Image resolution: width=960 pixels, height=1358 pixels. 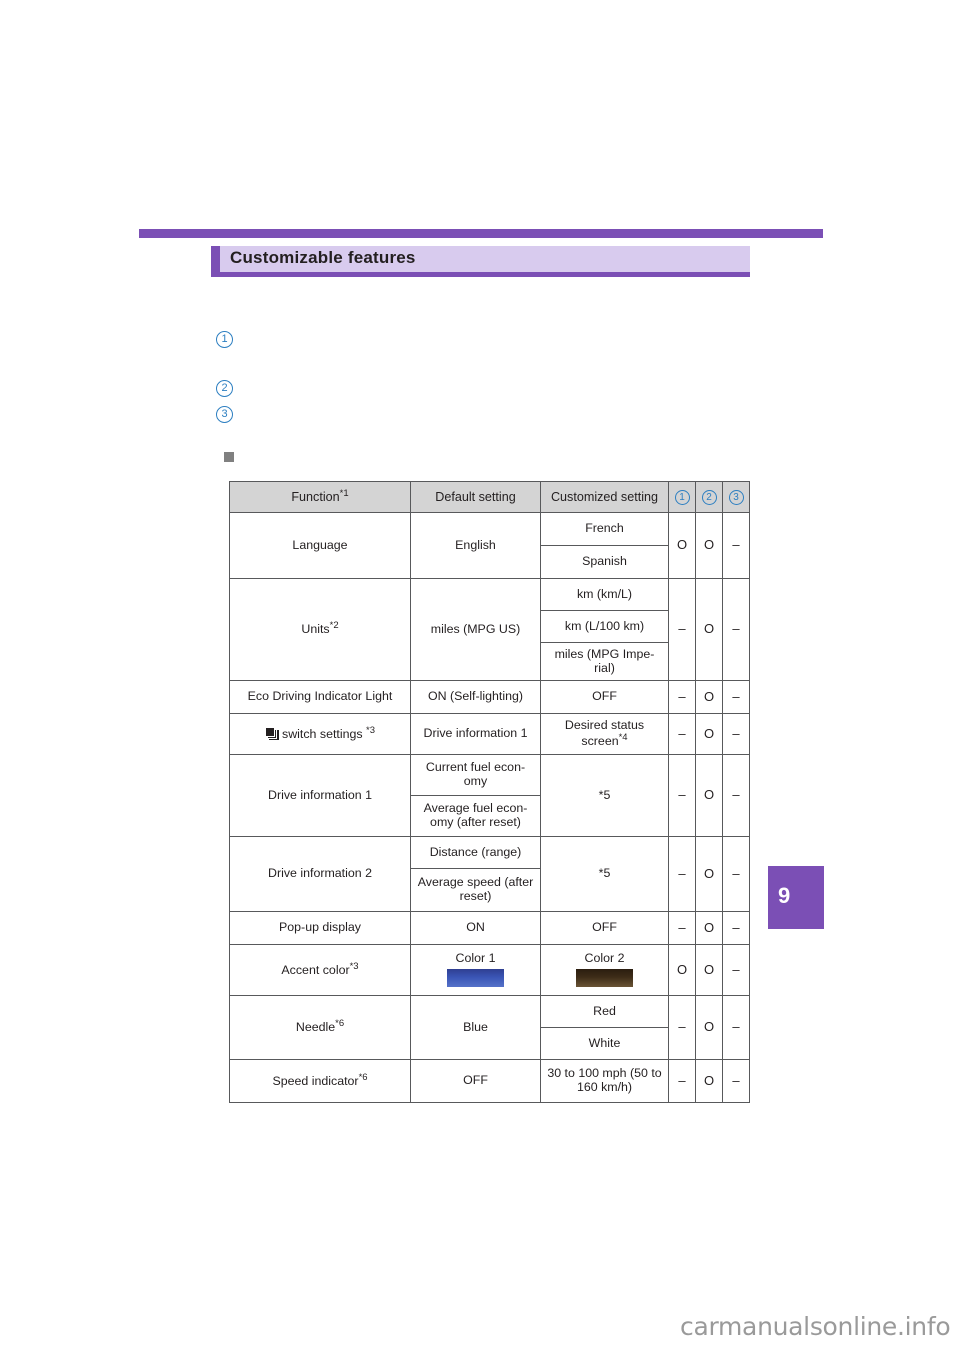 What do you see at coordinates (623, 737) in the screenshot?
I see `footnote-marker: *4` at bounding box center [623, 737].